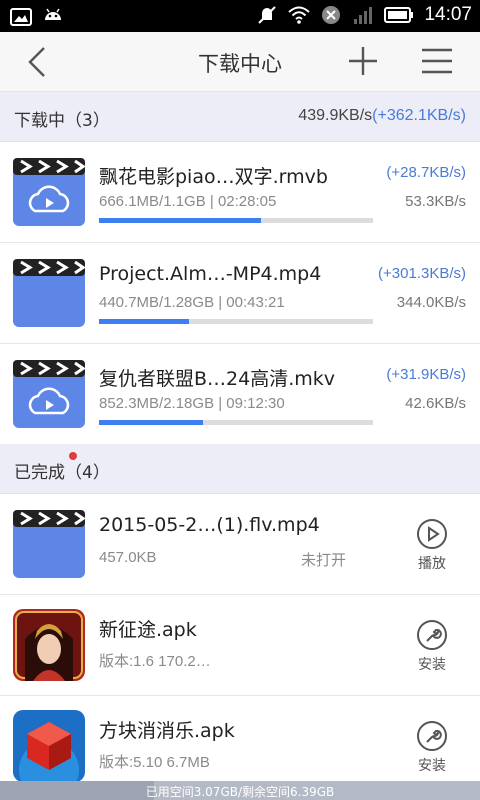 The height and width of the screenshot is (800, 480). I want to click on menu-icon, so click(437, 61).